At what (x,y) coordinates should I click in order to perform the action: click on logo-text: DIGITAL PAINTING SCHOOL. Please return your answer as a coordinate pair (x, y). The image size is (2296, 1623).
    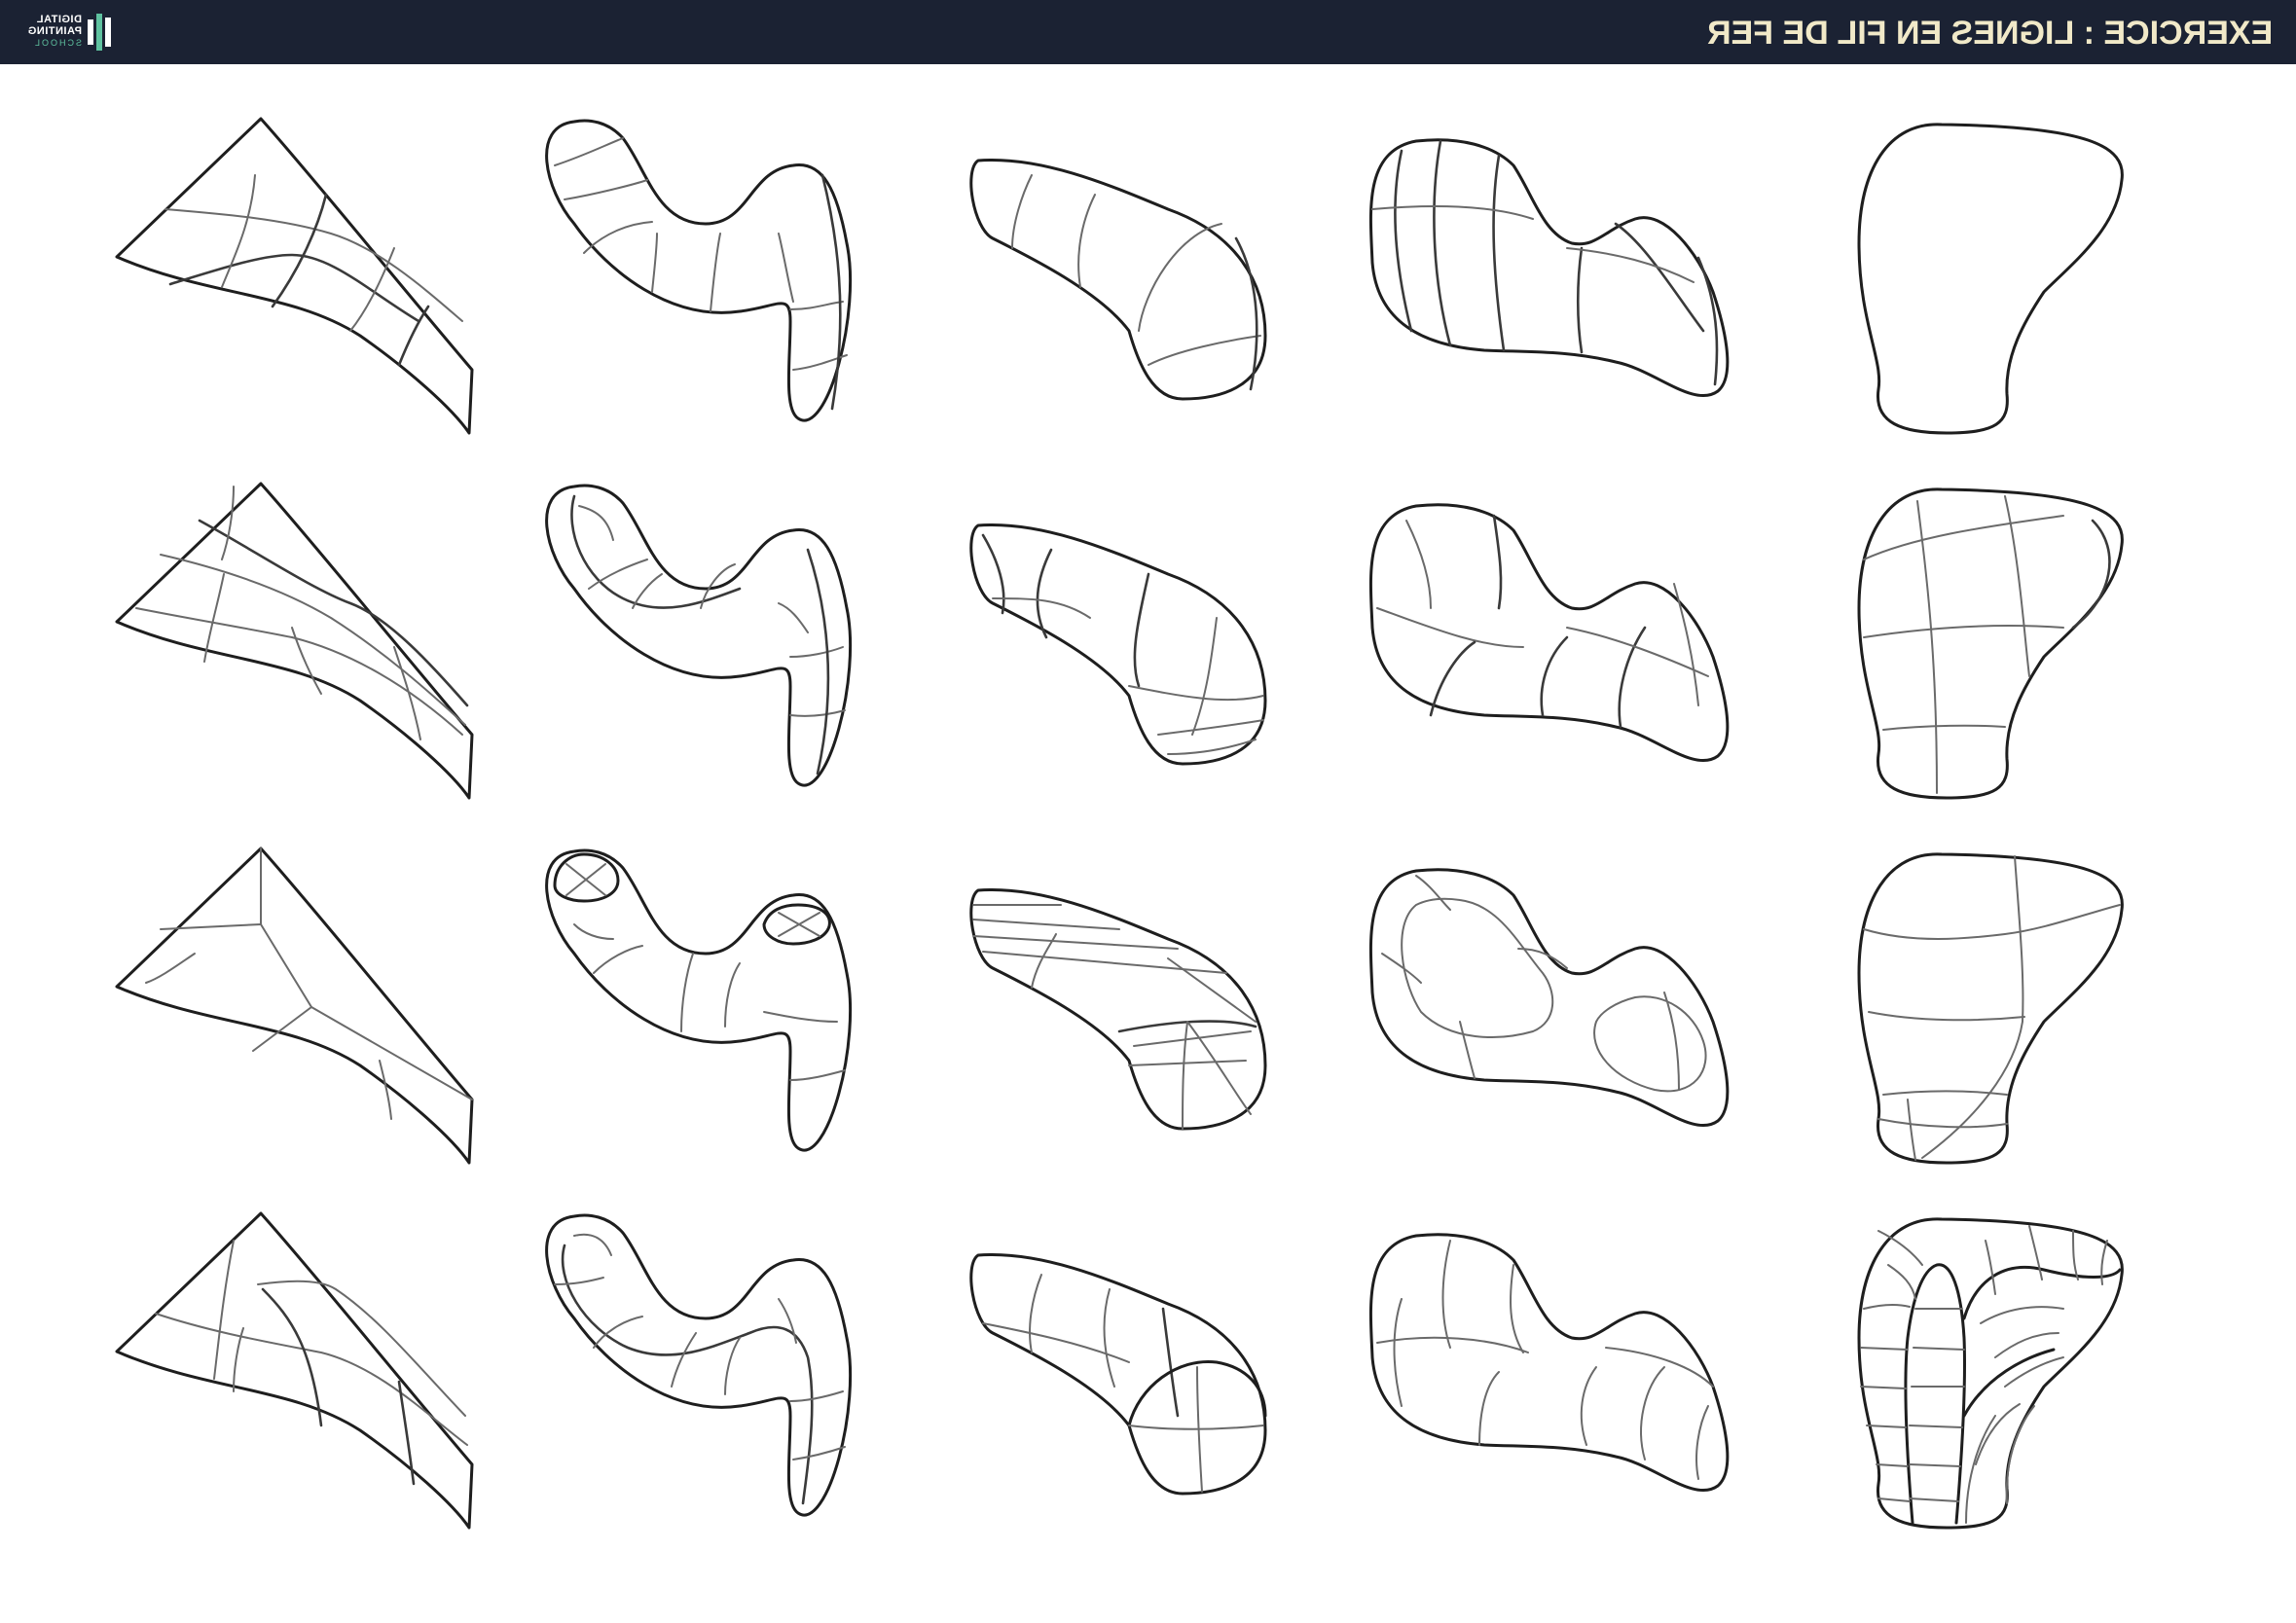
    Looking at the image, I should click on (48, 31).